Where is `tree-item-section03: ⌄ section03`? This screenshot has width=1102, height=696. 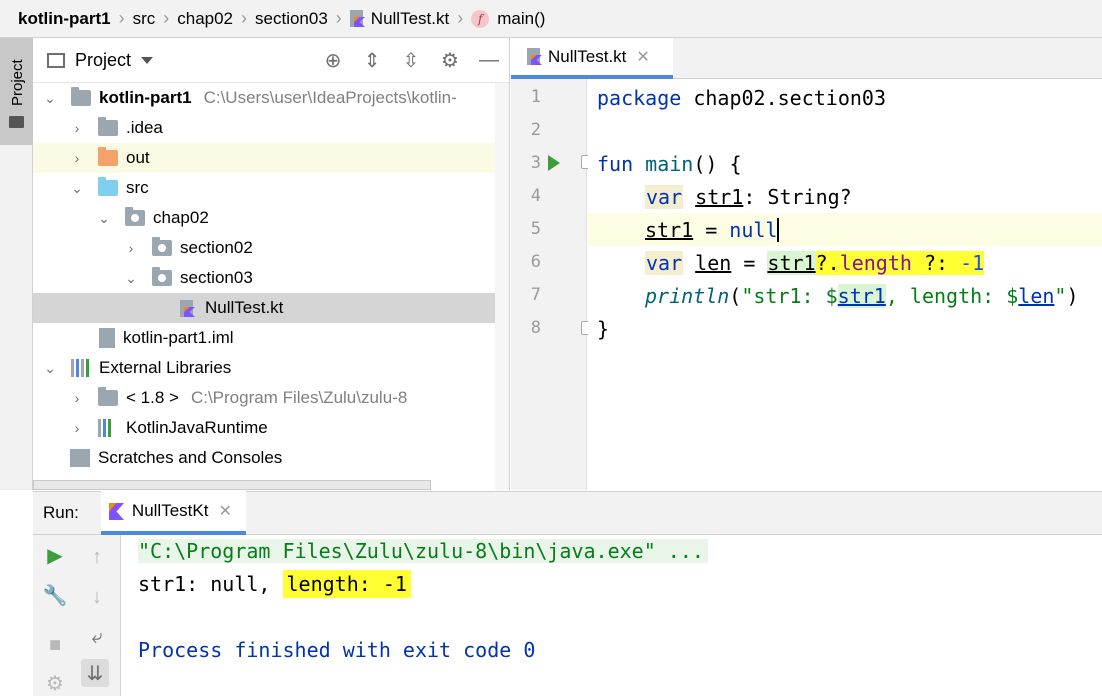 tree-item-section03: ⌄ section03 is located at coordinates (271, 278).